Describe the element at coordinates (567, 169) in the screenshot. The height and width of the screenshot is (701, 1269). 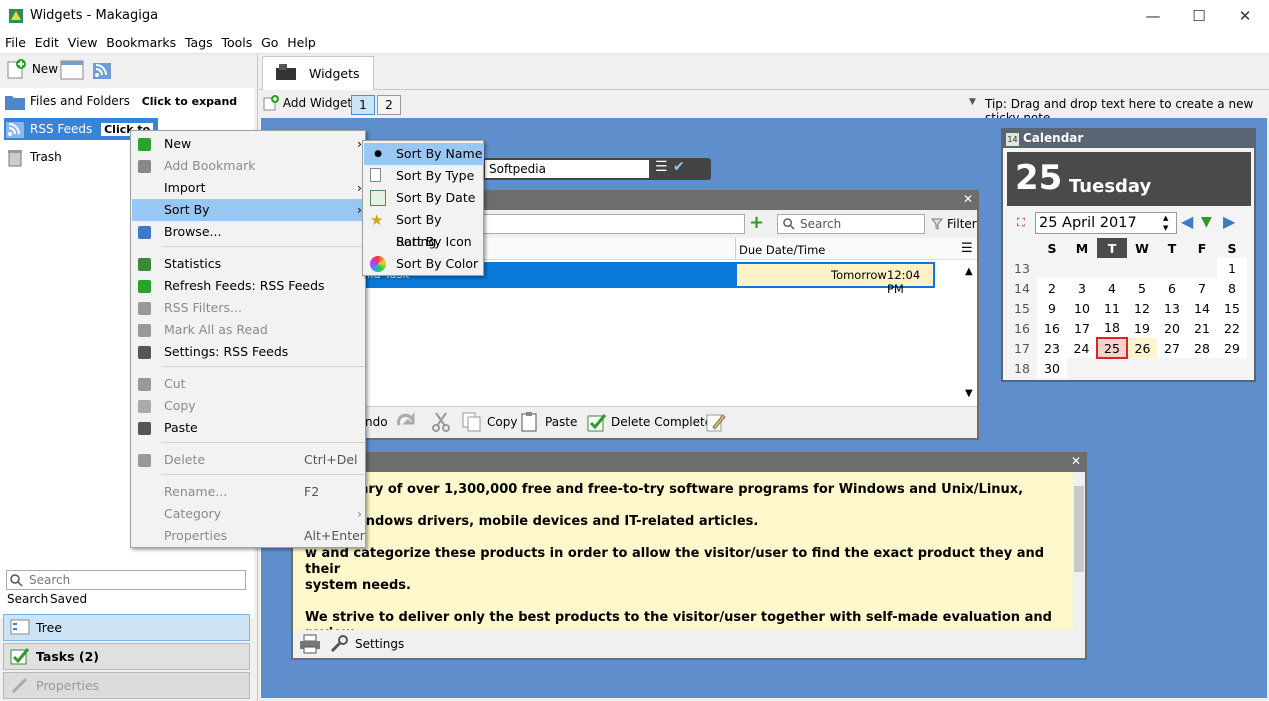
I see `search-widget-input: Softpedia` at that location.